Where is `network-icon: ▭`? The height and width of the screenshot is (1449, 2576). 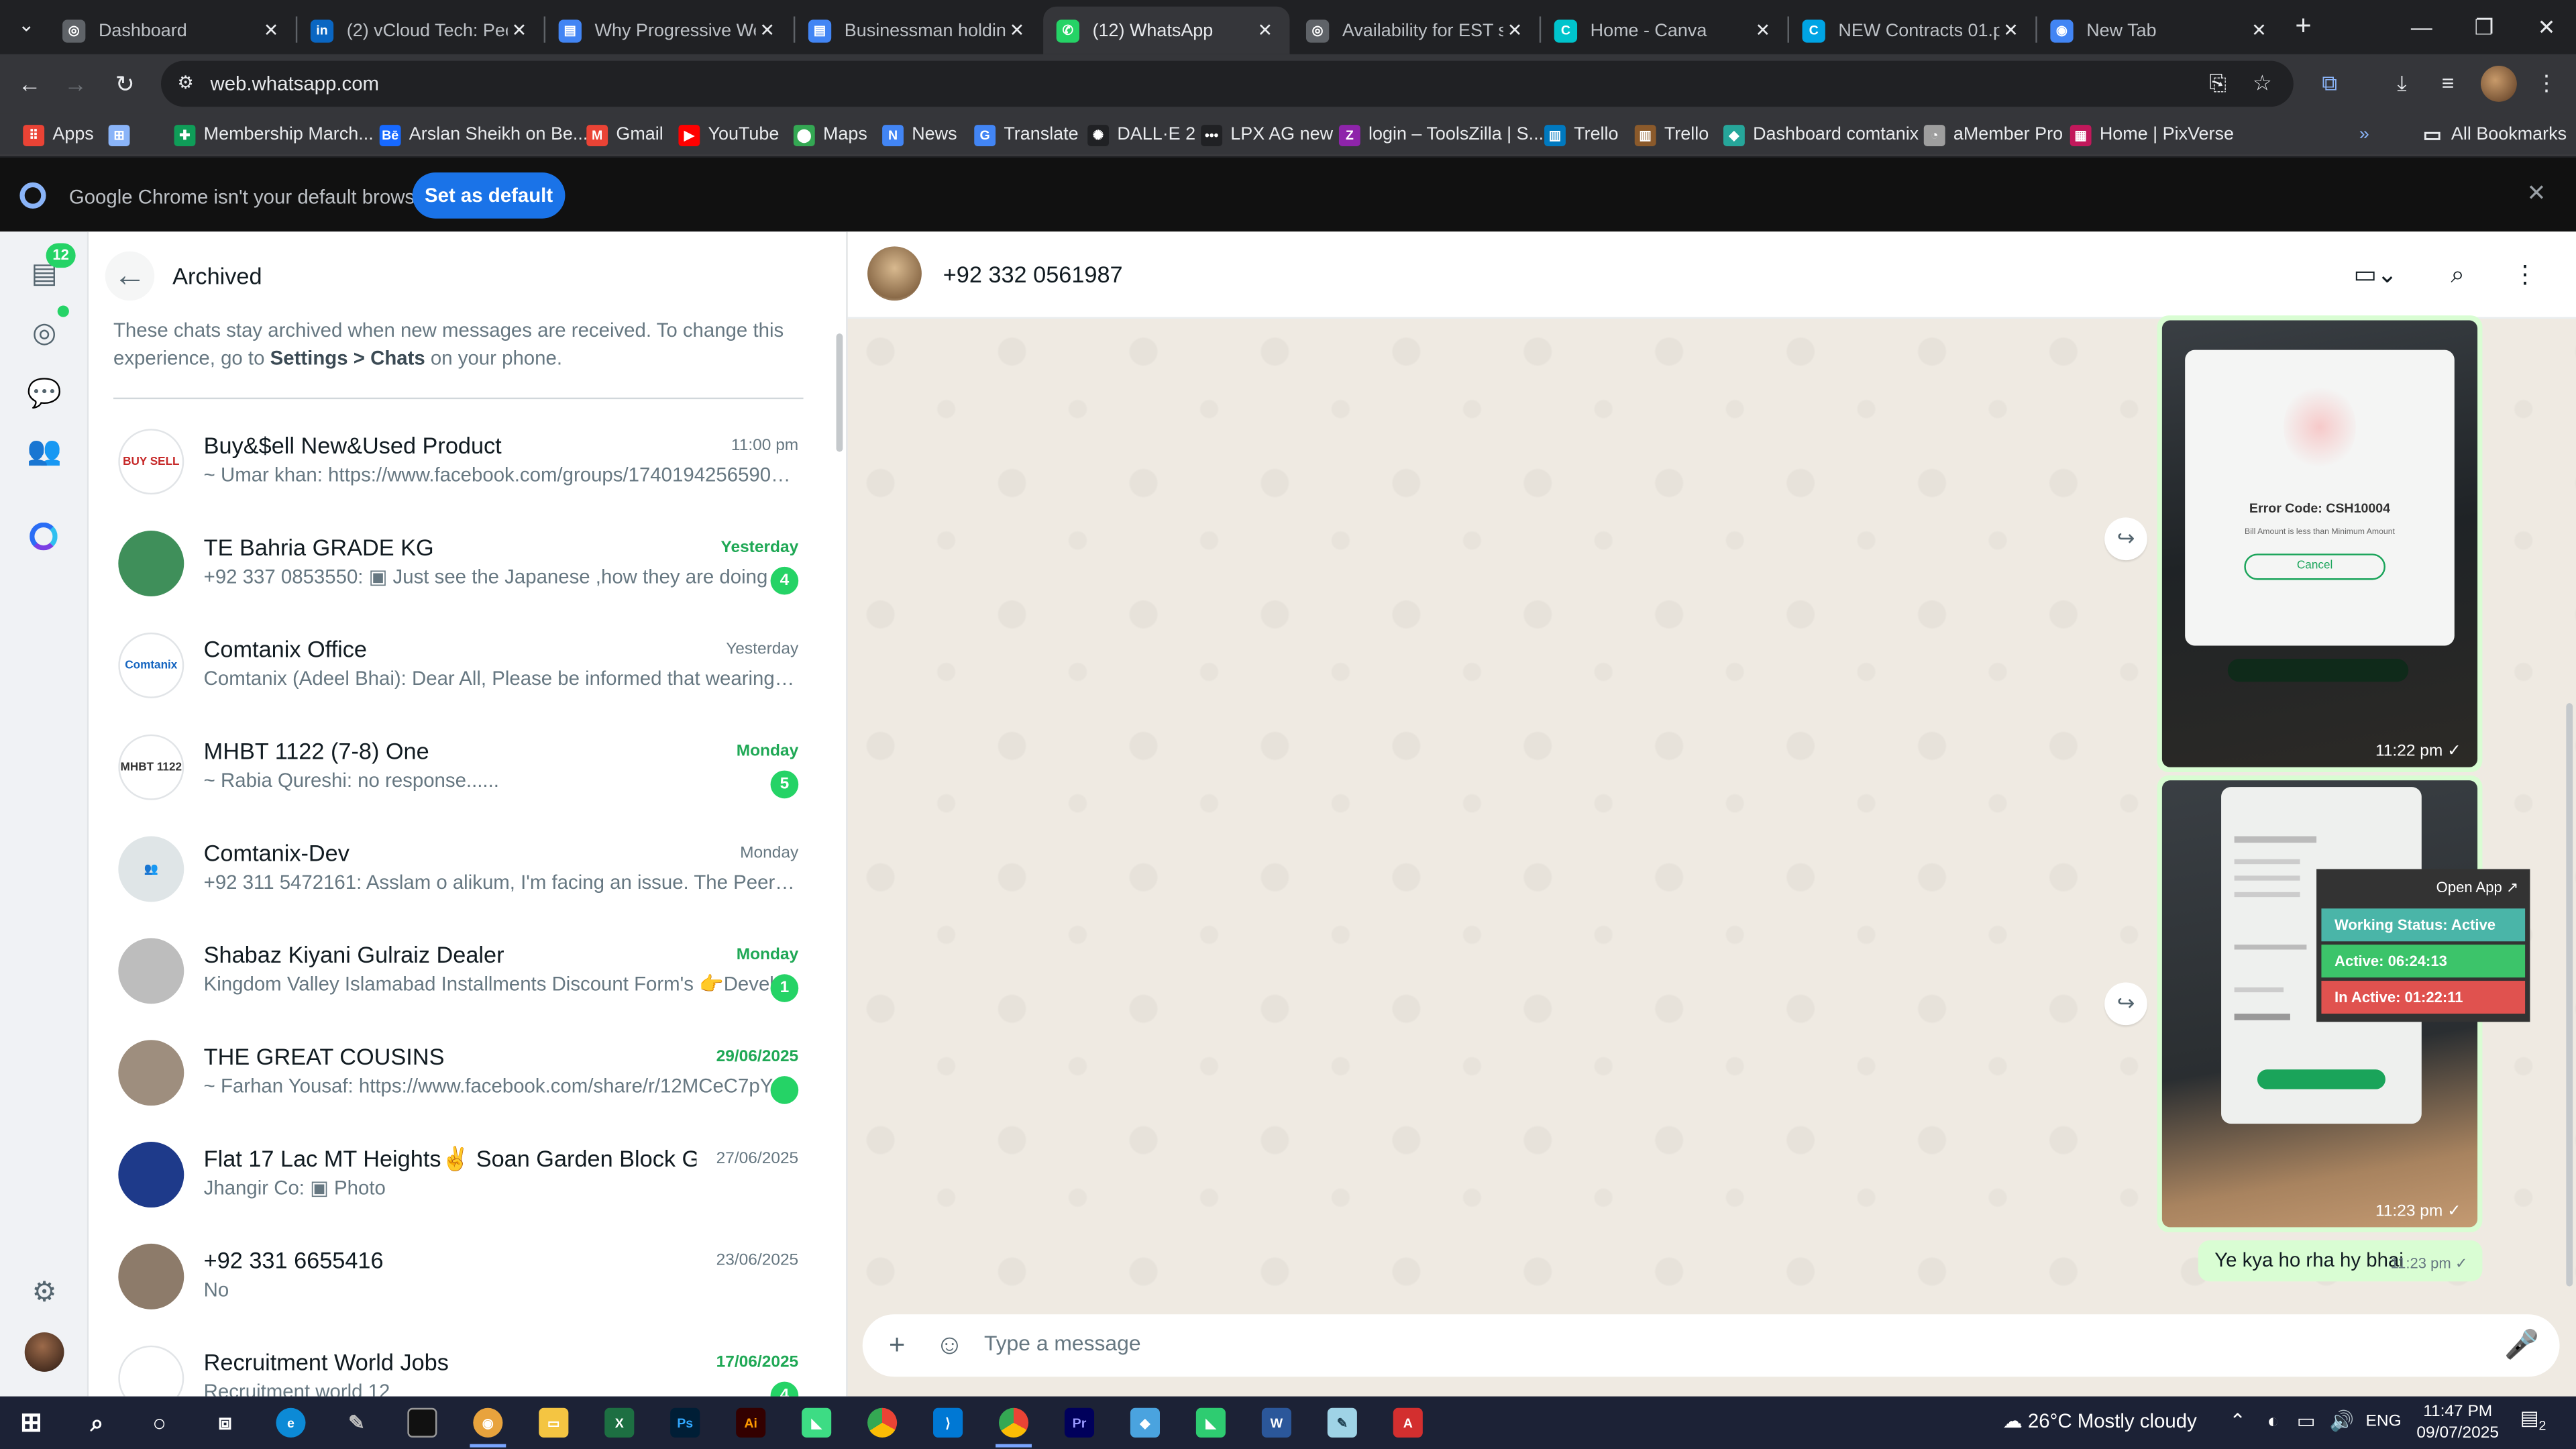 network-icon: ▭ is located at coordinates (2306, 1420).